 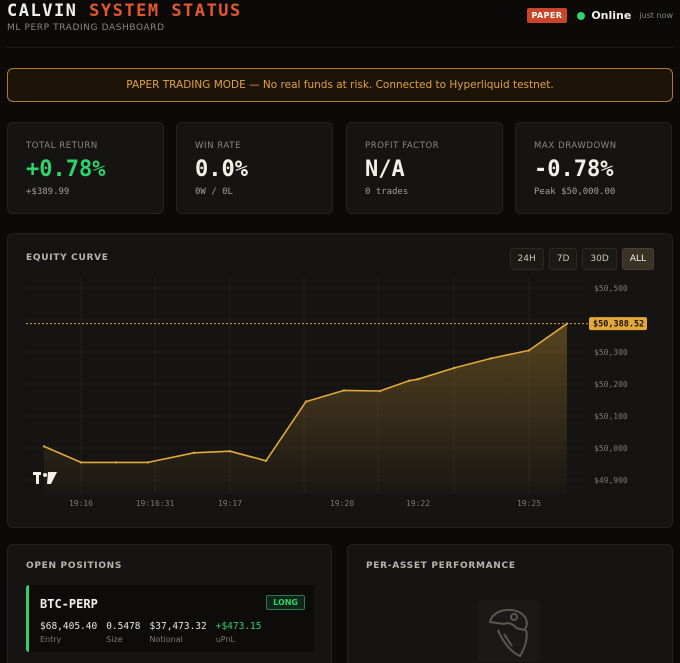 I want to click on y-axis-tick-label: $50,200, so click(x=611, y=384).